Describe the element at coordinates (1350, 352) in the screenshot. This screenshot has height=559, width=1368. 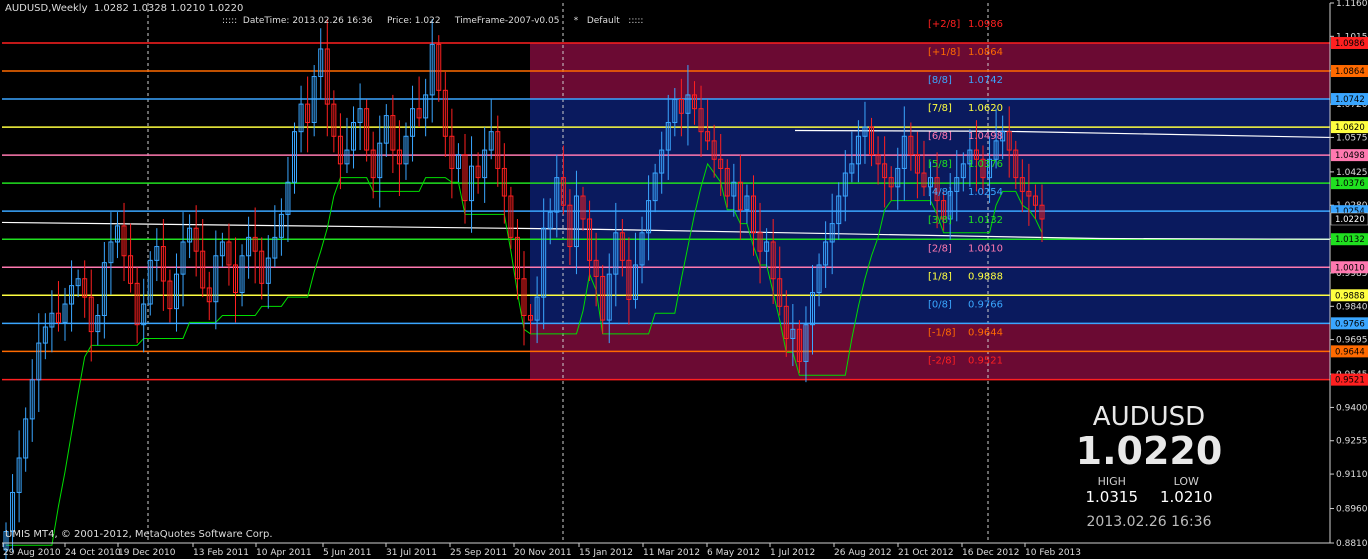
I see `level-price-box-text: 0.9644` at that location.